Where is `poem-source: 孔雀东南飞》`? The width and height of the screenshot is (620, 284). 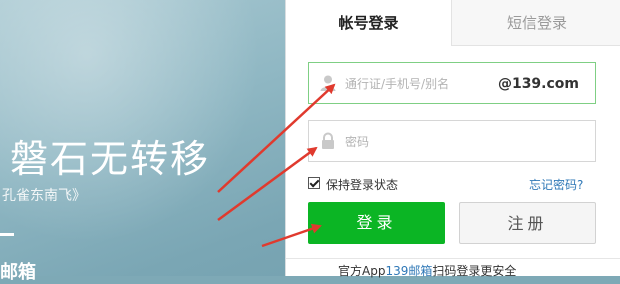
poem-source: 孔雀东南飞》 is located at coordinates (44, 196).